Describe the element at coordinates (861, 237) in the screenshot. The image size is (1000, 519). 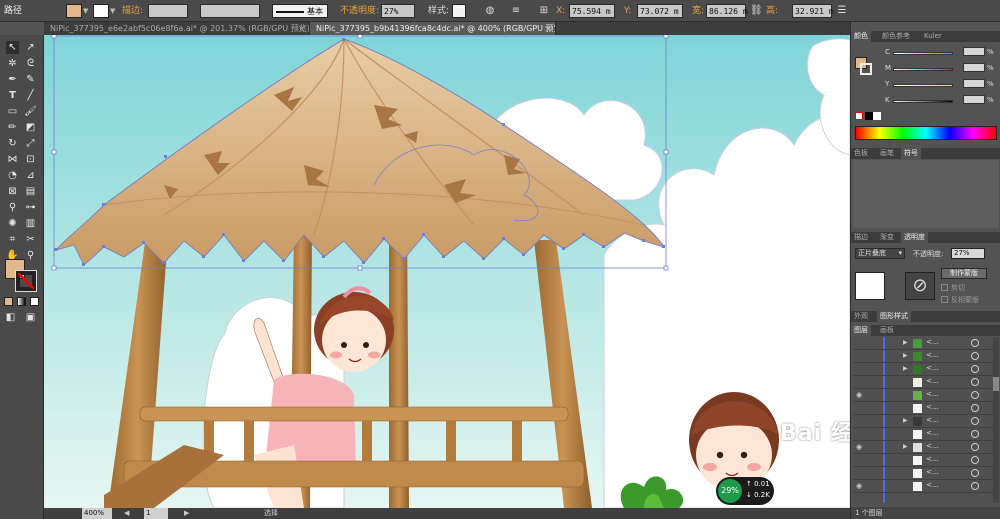
I see `tab-stroke: 描边` at that location.